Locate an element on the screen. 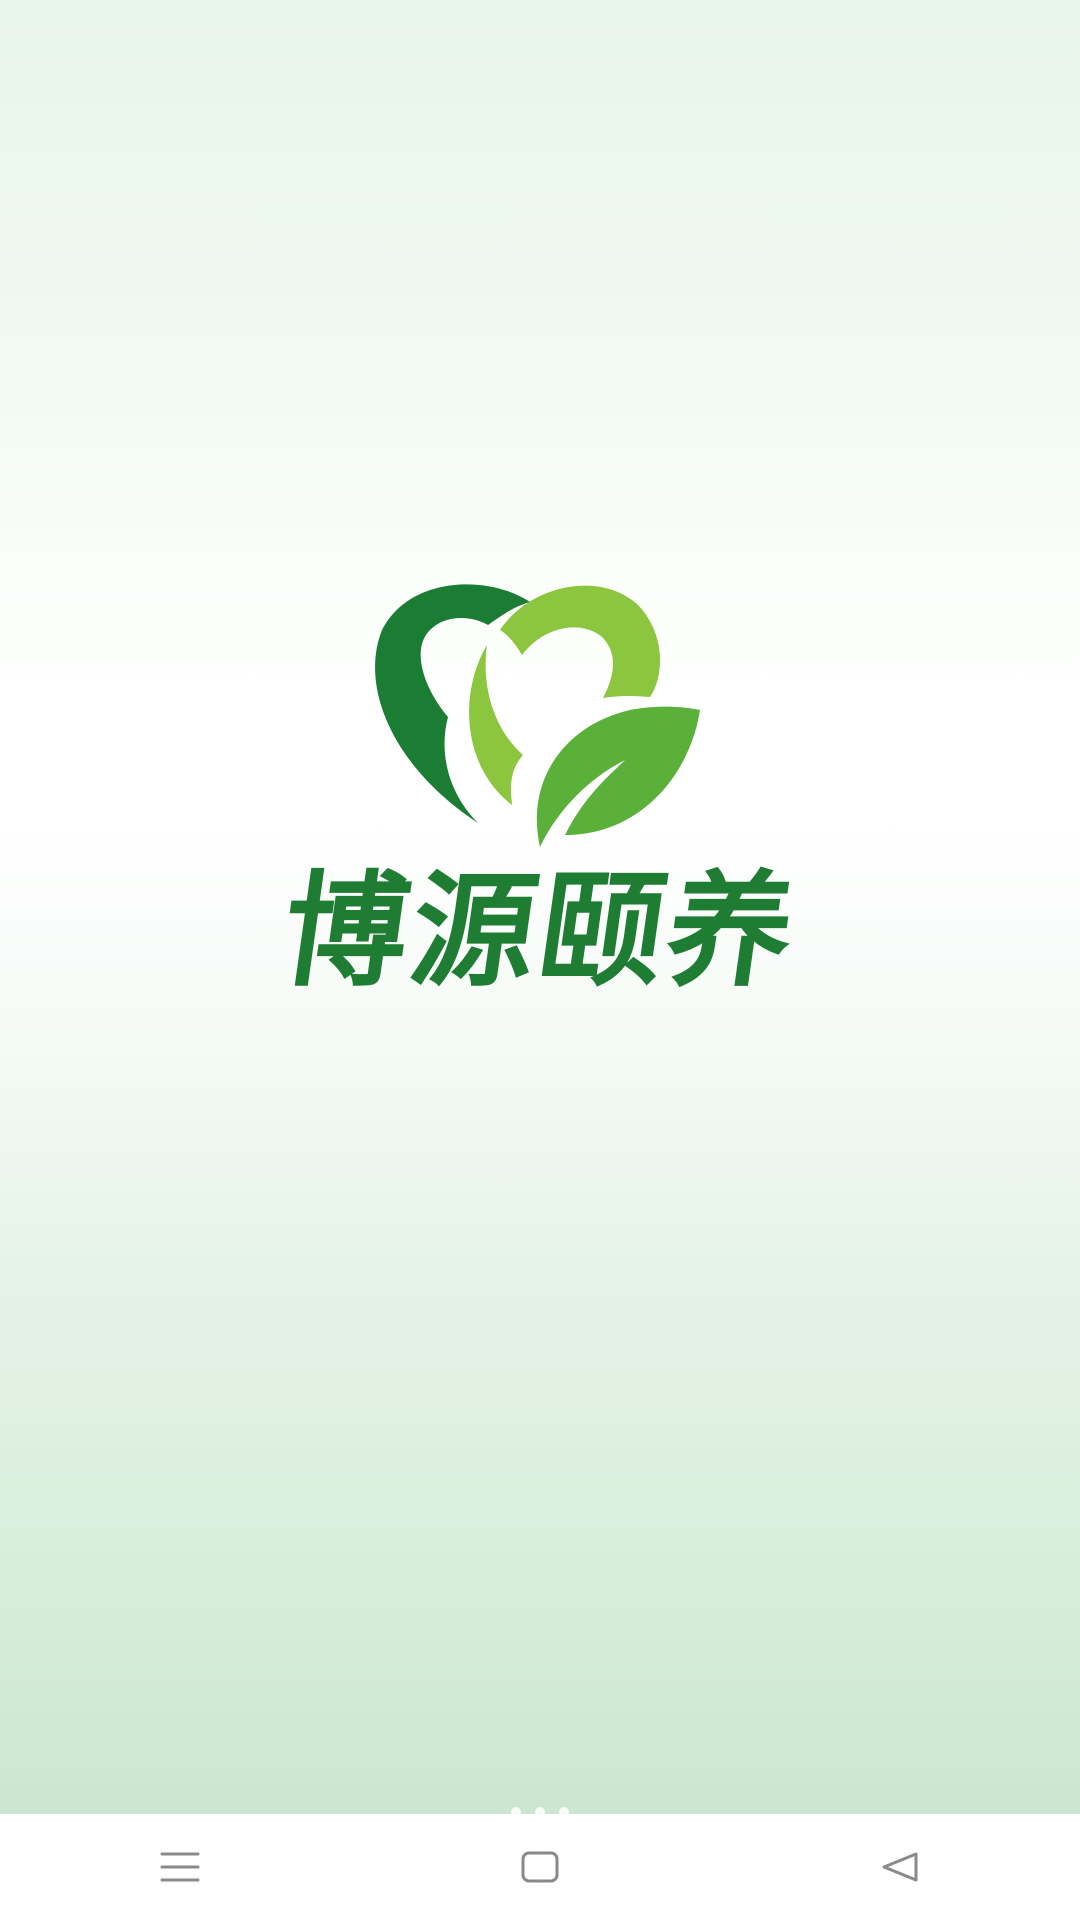  back-triangle-icon is located at coordinates (900, 1867).